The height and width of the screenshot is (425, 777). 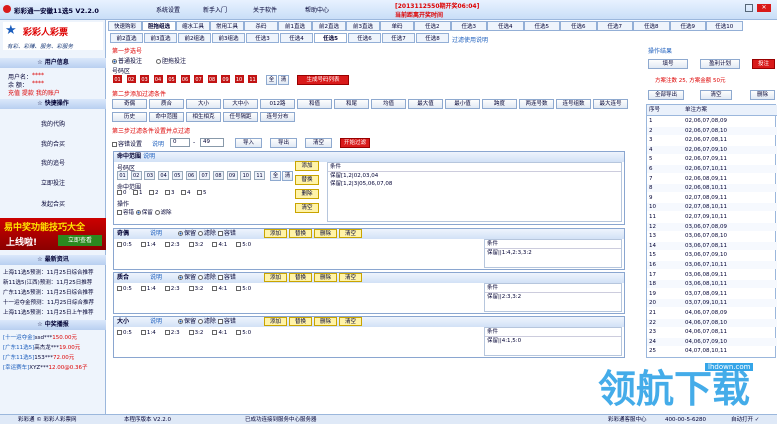 I want to click on number-ball: 03, so click(x=150, y=175).